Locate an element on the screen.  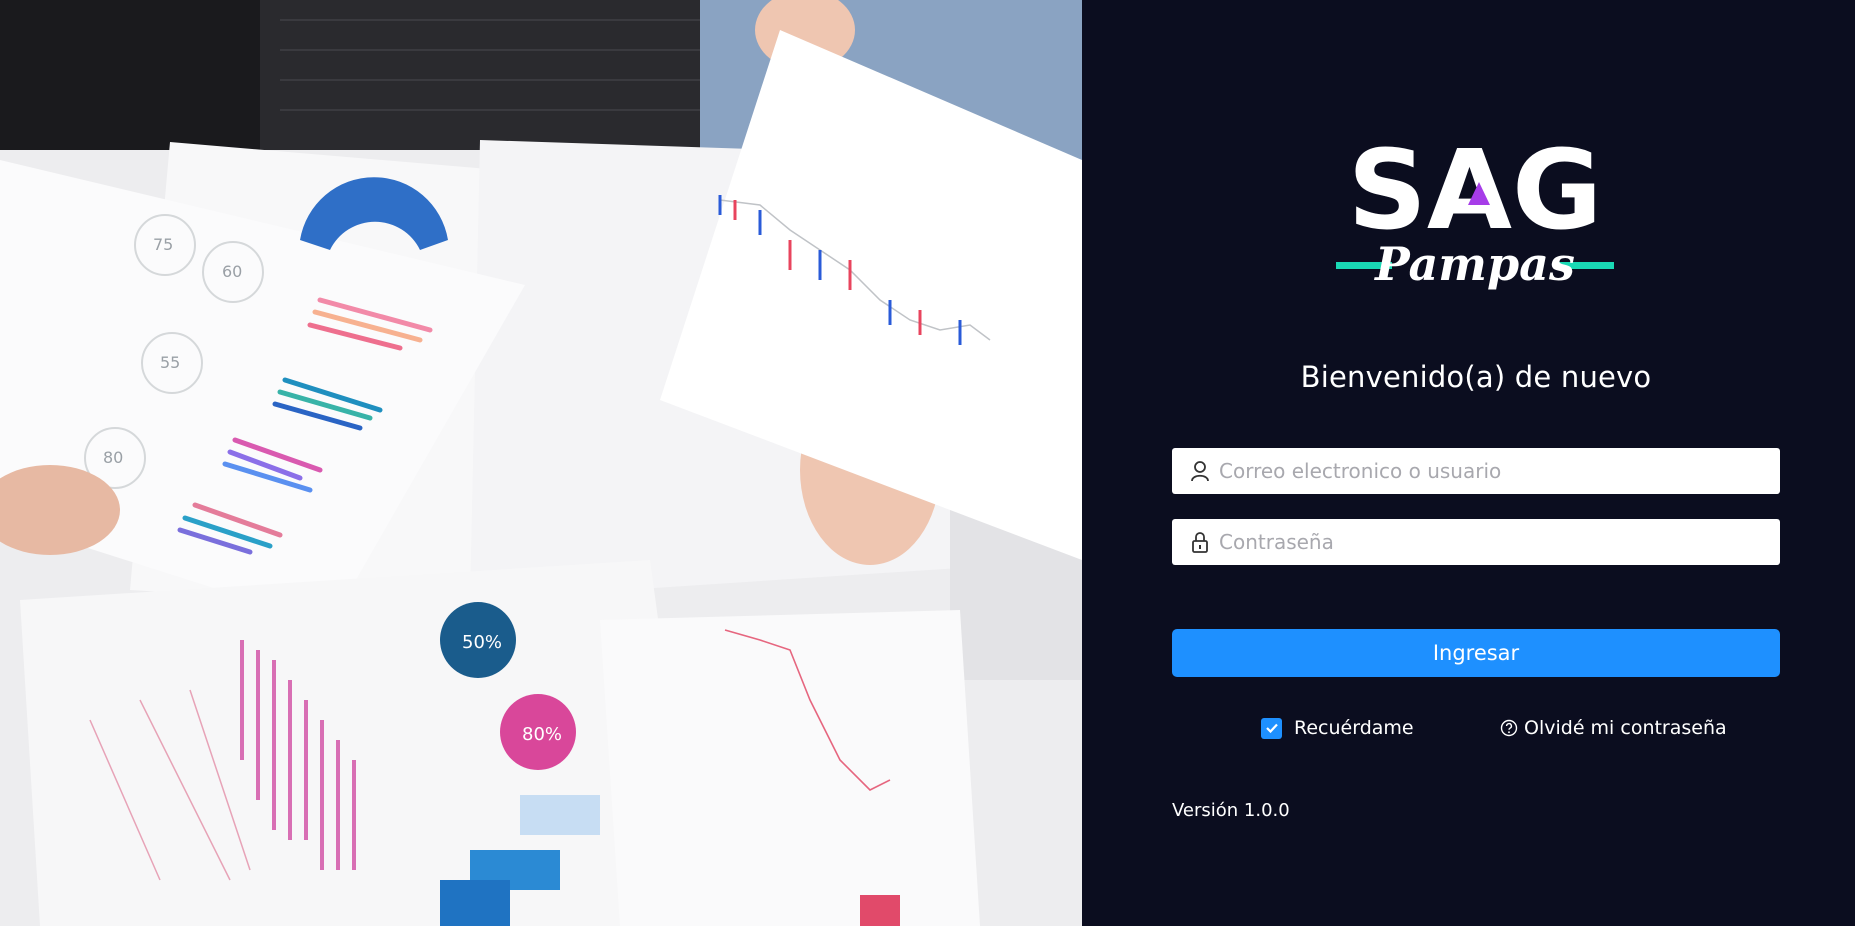
remember-checkbox is located at coordinates (1271, 728).